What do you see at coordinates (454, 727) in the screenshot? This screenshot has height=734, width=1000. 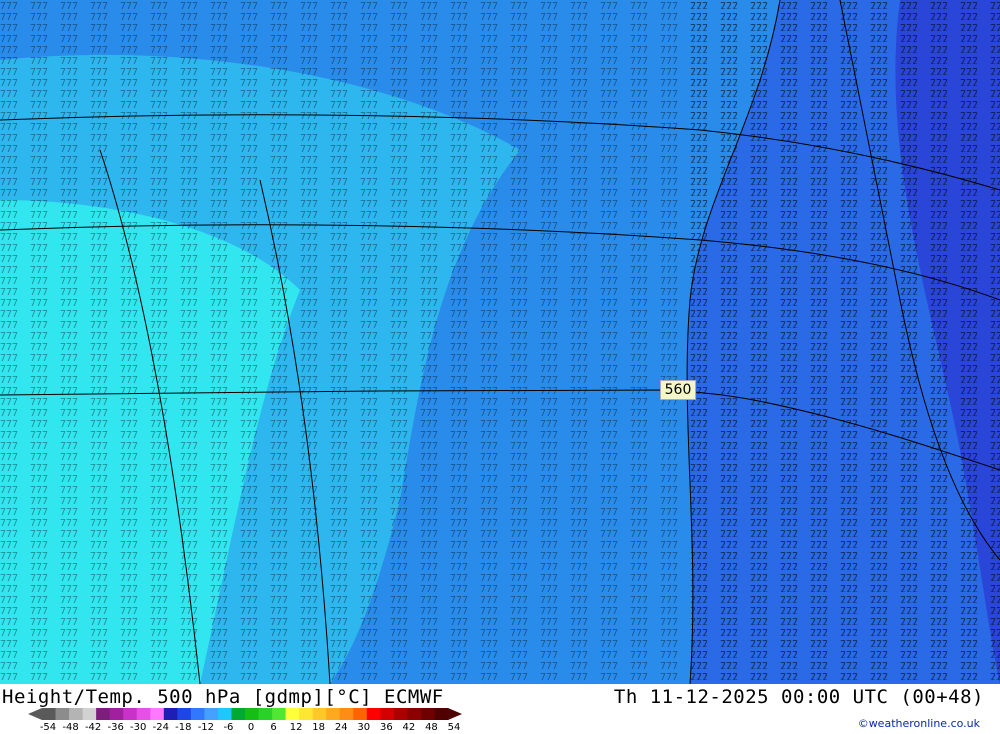 I see `scale-tick-label: 54` at bounding box center [454, 727].